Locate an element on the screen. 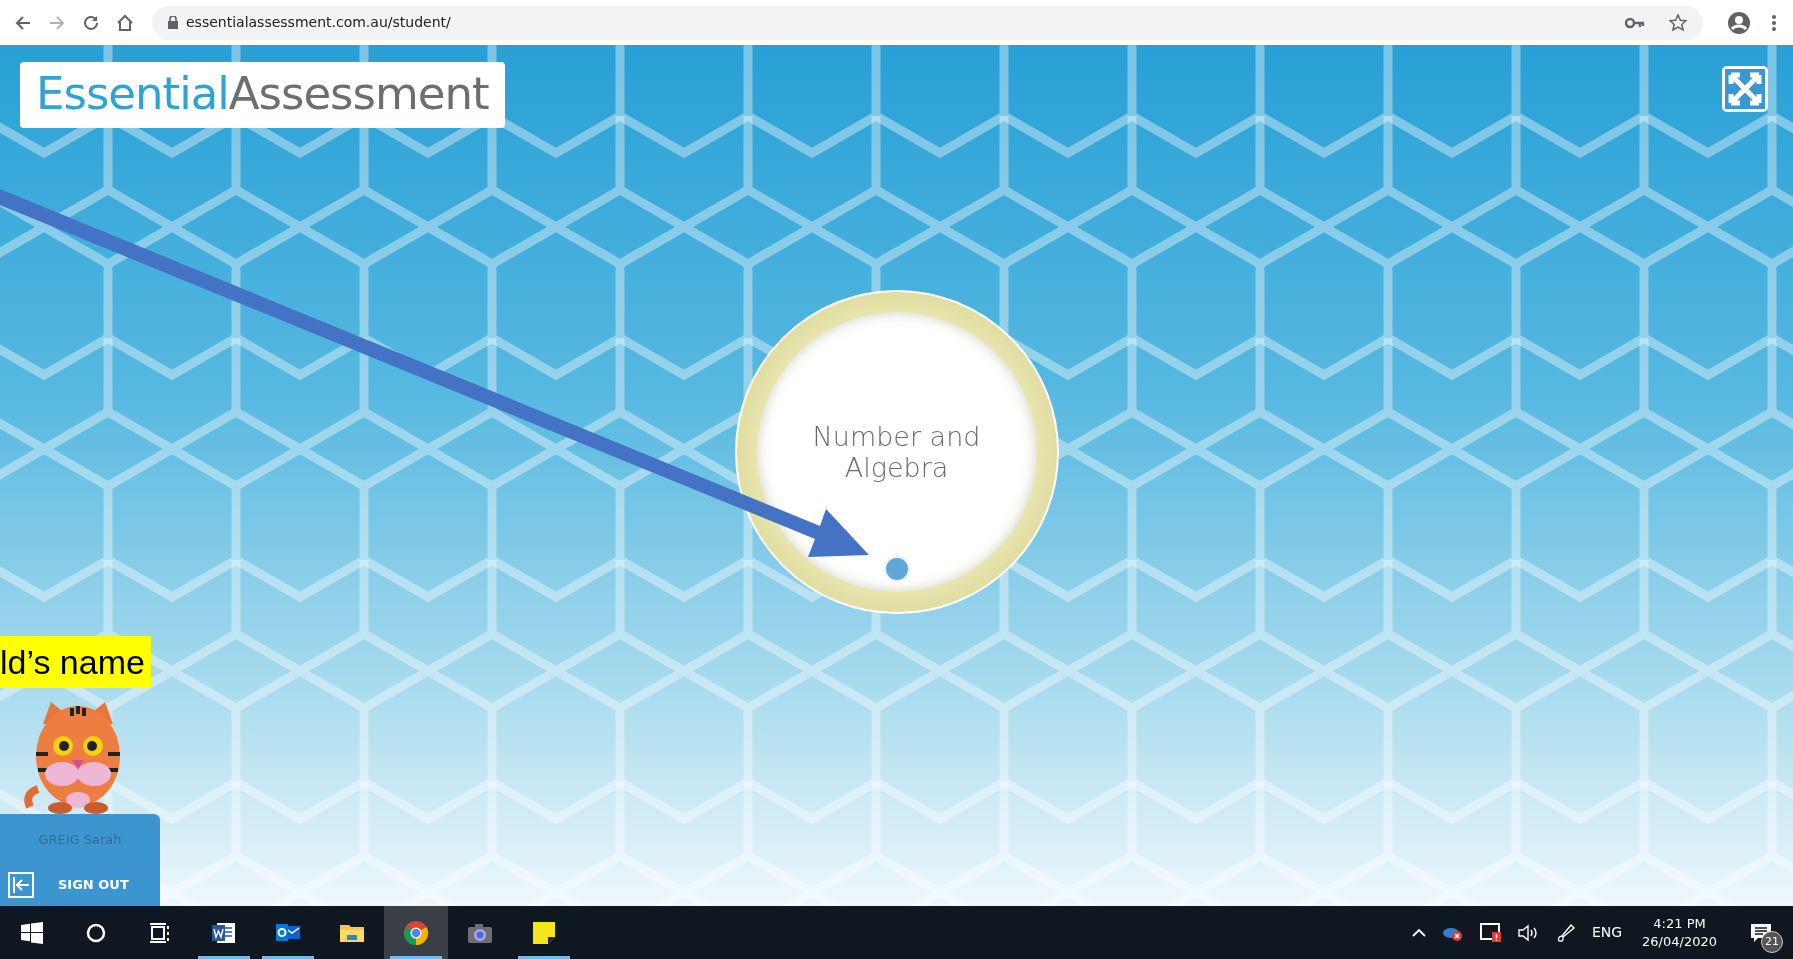 This screenshot has height=959, width=1793. reload-icon is located at coordinates (91, 22).